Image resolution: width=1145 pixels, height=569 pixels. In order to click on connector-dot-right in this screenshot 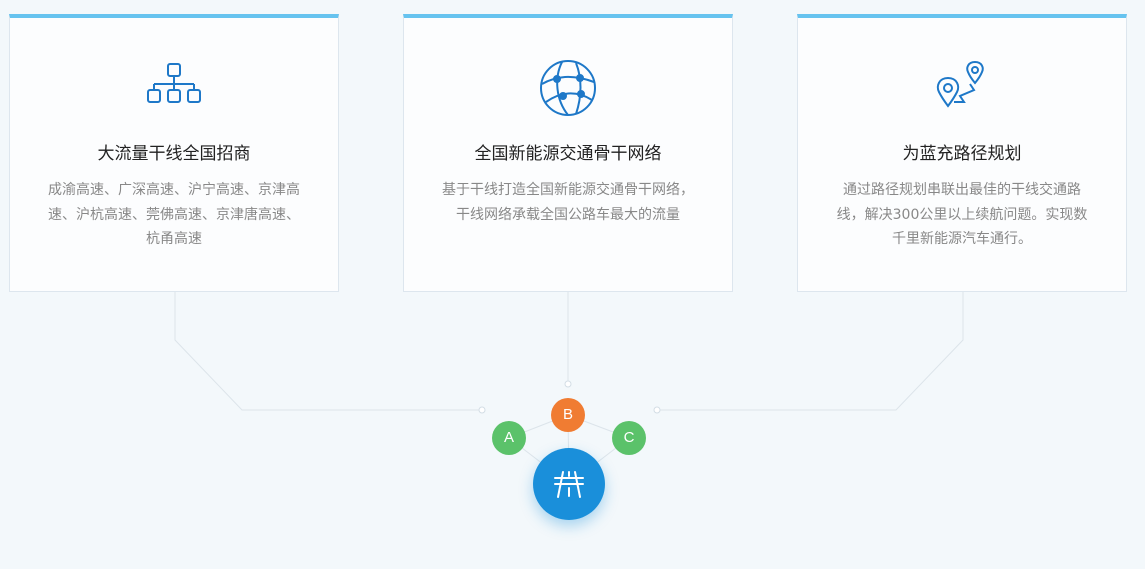, I will do `click(657, 410)`.